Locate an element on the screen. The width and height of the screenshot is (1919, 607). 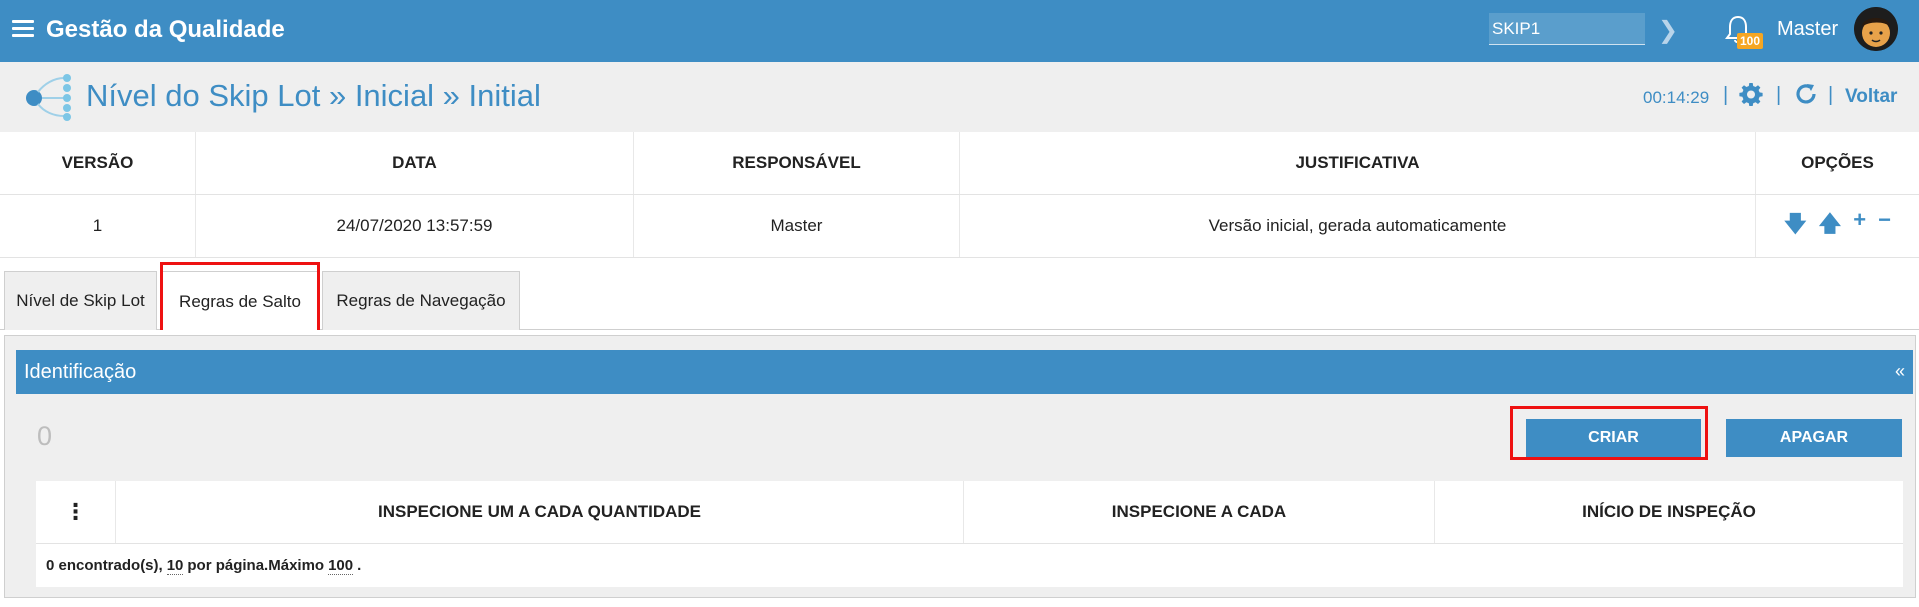
tab-navigation-rules: Regras de Navegação is located at coordinates (421, 300).